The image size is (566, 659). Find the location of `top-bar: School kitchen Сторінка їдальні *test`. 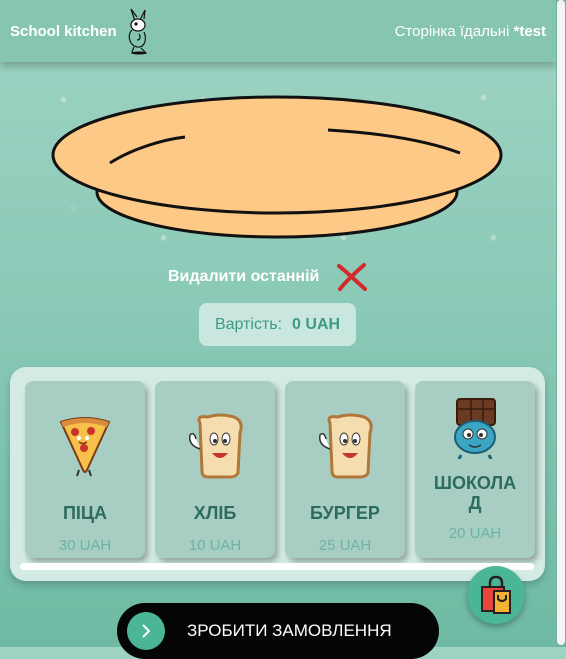

top-bar: School kitchen Сторінка їдальні *test is located at coordinates (278, 31).